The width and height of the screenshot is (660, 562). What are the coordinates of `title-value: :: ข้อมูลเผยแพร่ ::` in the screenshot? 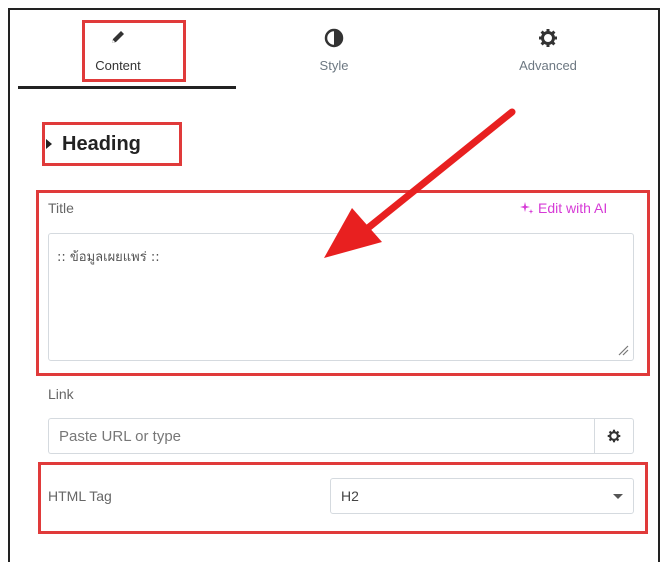 It's located at (108, 257).